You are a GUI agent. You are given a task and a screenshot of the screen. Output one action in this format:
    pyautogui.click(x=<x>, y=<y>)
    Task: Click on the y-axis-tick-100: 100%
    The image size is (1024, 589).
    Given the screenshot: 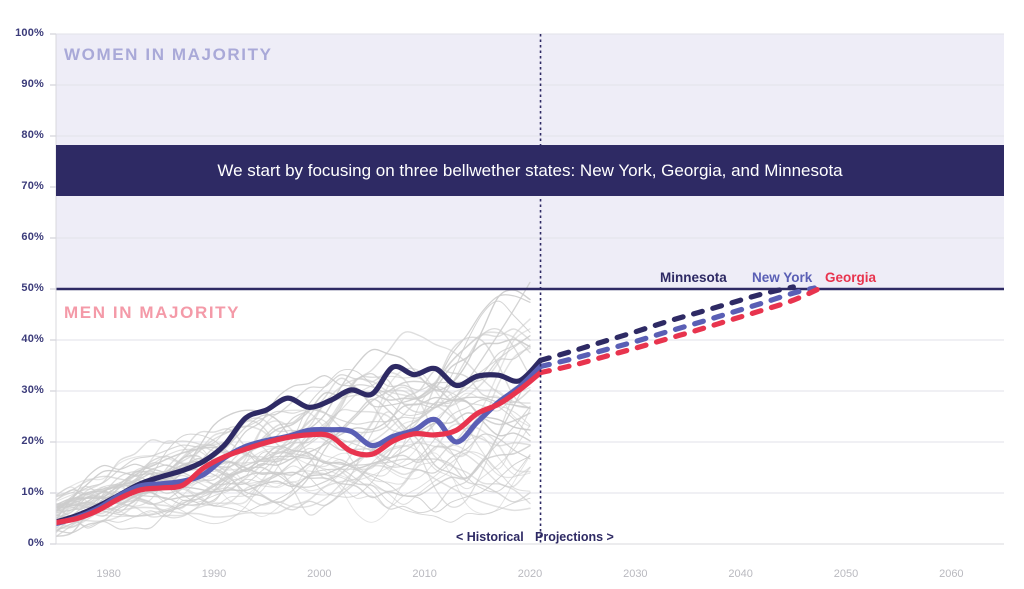 What is the action you would take?
    pyautogui.click(x=29, y=33)
    